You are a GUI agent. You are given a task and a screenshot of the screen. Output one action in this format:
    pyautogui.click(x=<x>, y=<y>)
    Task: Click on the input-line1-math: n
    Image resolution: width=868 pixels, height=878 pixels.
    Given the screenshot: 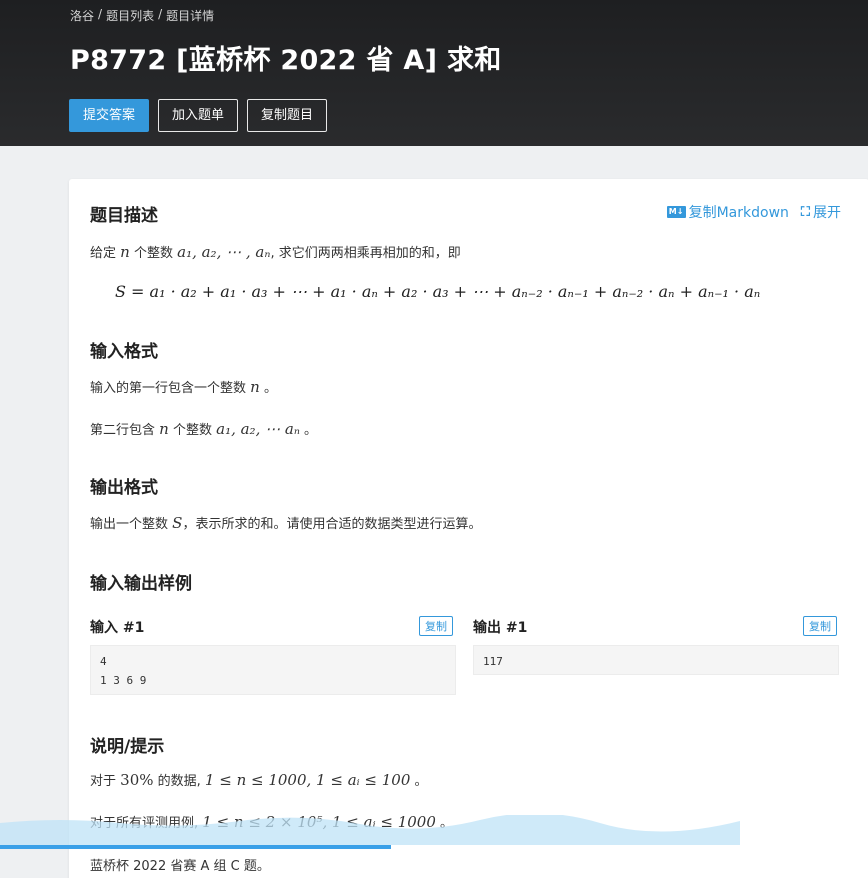 What is the action you would take?
    pyautogui.click(x=255, y=387)
    